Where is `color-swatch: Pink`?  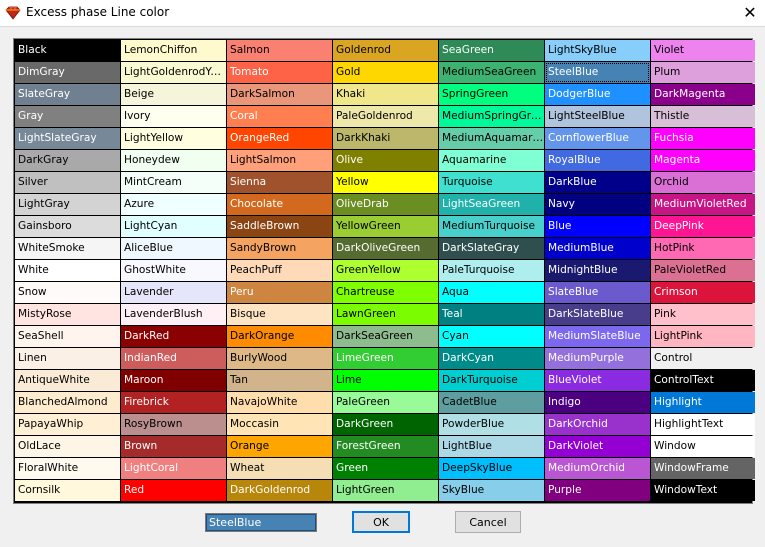
color-swatch: Pink is located at coordinates (703, 314).